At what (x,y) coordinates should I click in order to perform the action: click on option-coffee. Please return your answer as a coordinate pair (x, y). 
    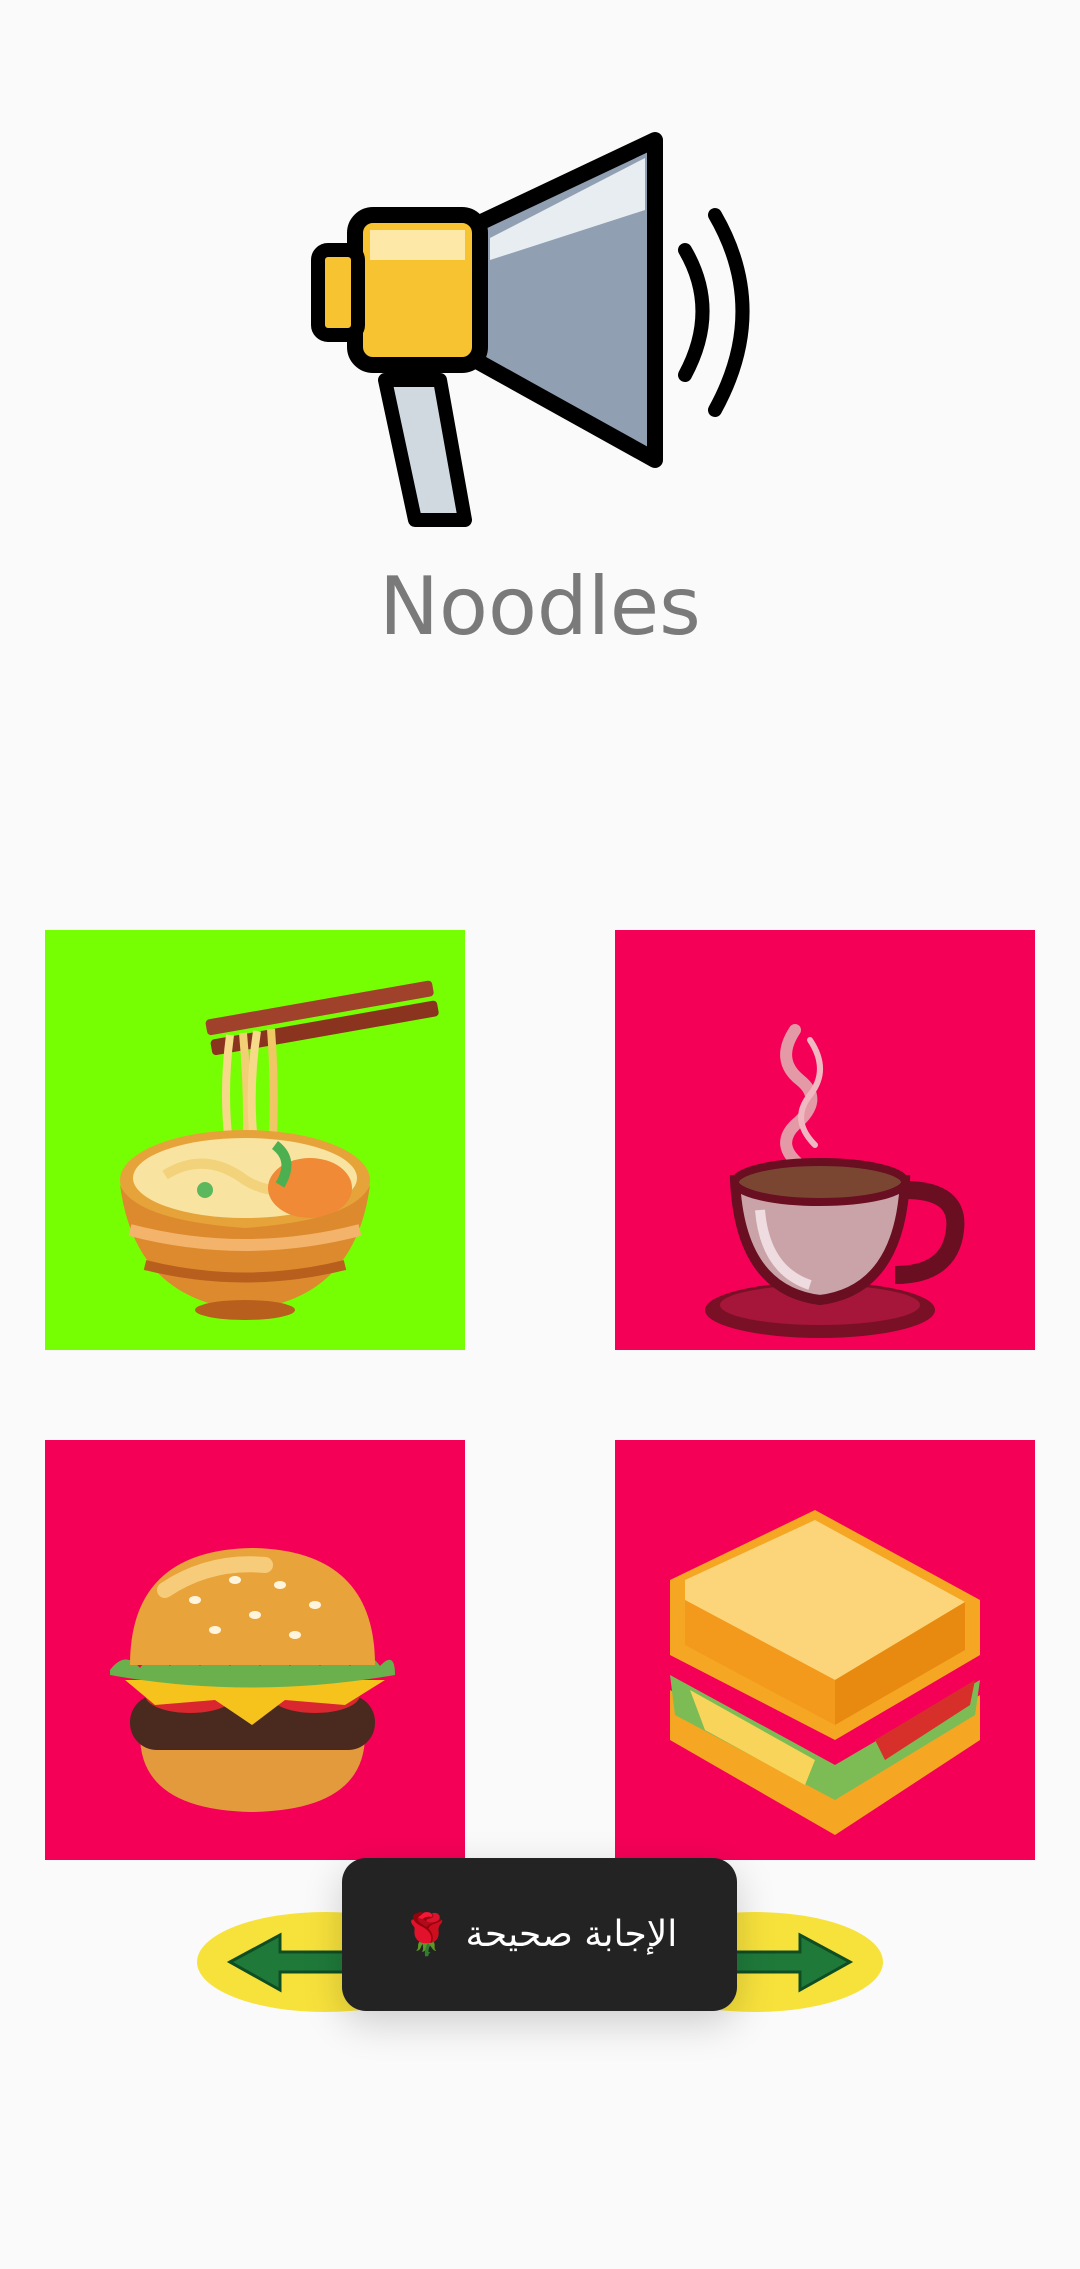
    Looking at the image, I should click on (825, 1140).